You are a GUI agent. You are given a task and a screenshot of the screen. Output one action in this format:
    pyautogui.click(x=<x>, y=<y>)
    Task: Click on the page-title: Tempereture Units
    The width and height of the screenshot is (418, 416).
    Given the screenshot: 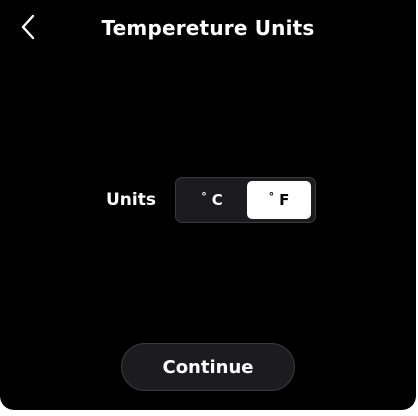 What is the action you would take?
    pyautogui.click(x=208, y=28)
    